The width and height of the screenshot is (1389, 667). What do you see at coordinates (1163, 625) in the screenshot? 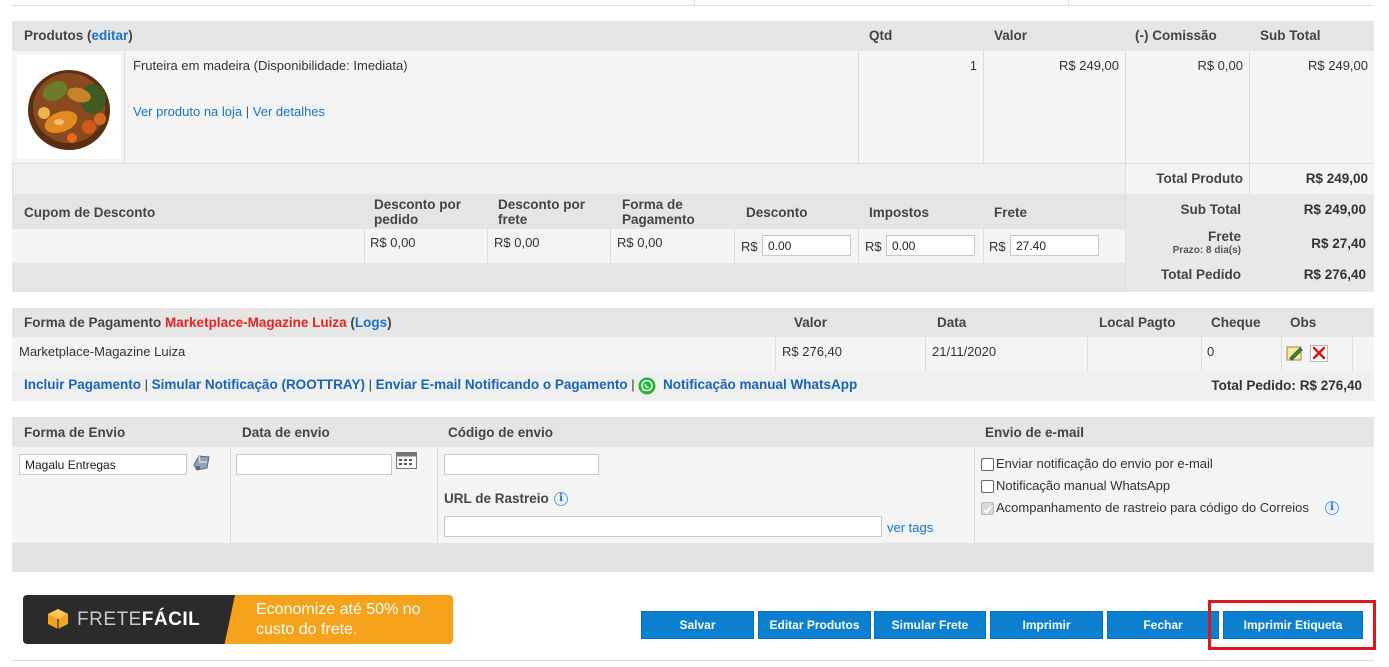
I see `close-button: Fechar` at bounding box center [1163, 625].